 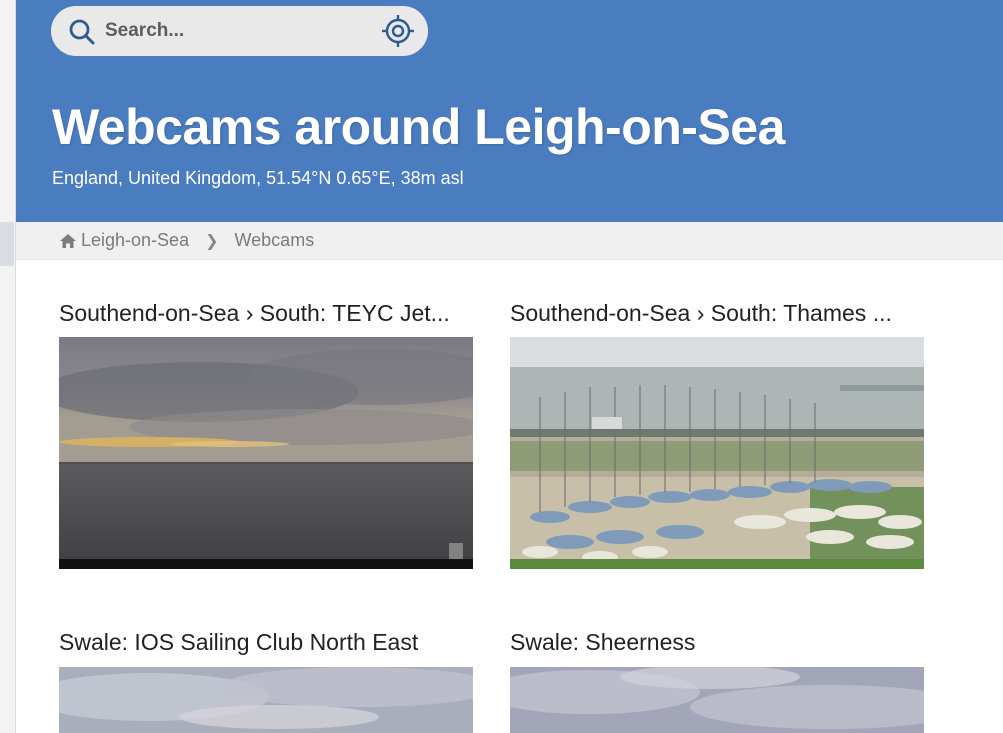 I want to click on breadcrumb-home-label: Leigh-on-Sea, so click(x=135, y=240).